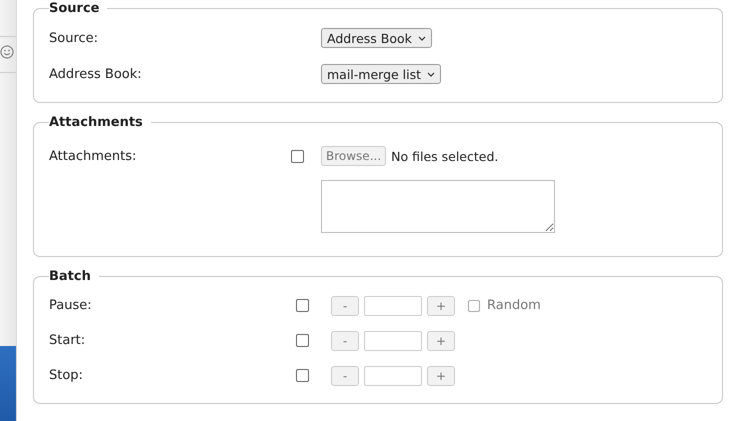 The image size is (750, 421). Describe the element at coordinates (66, 375) in the screenshot. I see `field-label: Stop:` at that location.